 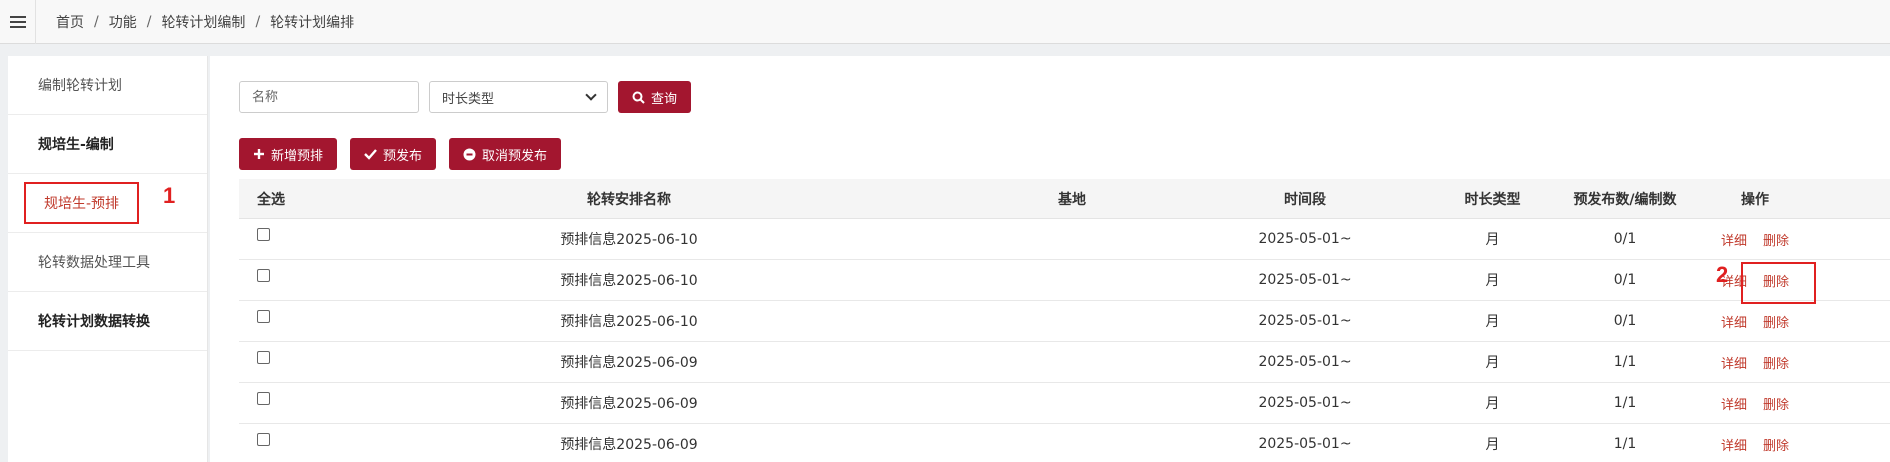 I want to click on sidebar-item-compile-plan: 编制轮转计划, so click(x=107, y=85).